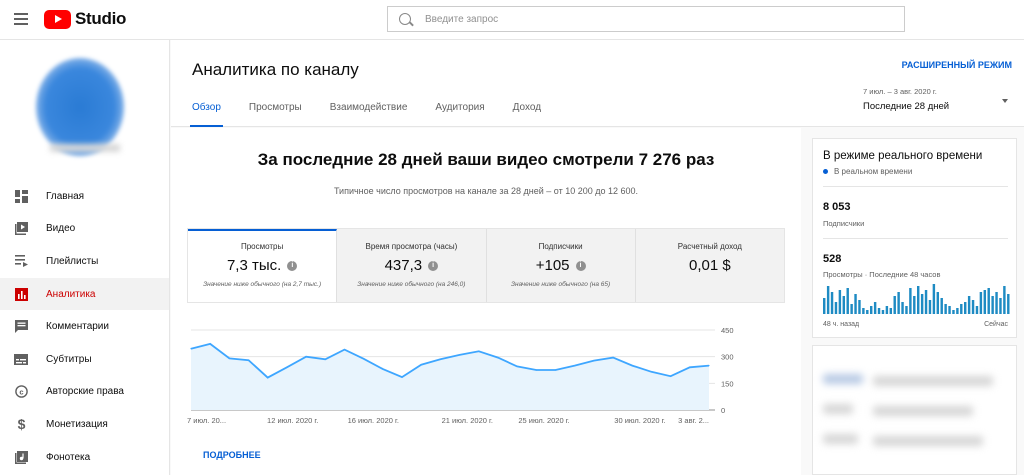 This screenshot has height=475, width=1024. Describe the element at coordinates (57, 19) in the screenshot. I see `youtube-logo-icon` at that location.